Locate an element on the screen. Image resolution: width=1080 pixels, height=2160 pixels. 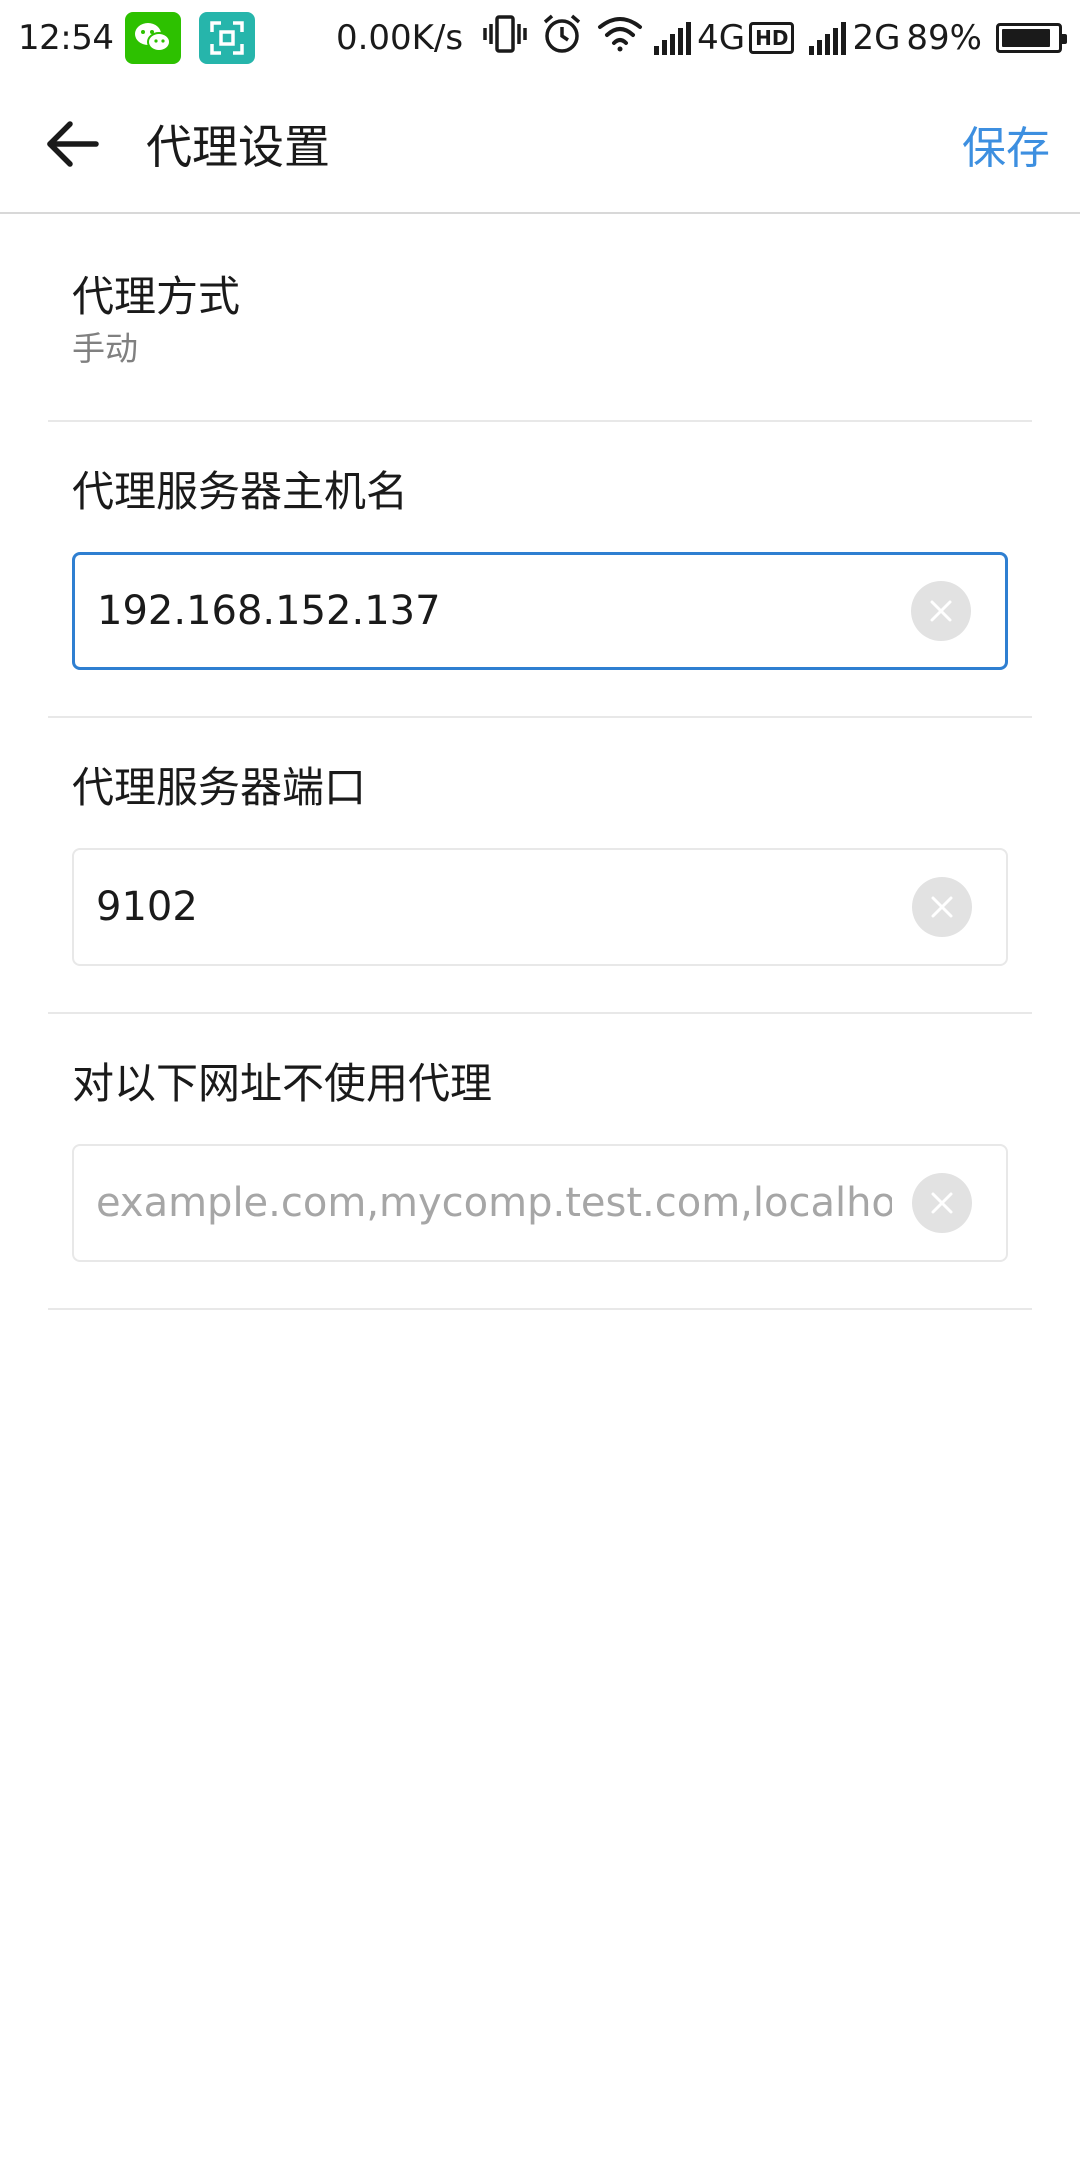
hostname-label: 代理服务器主机名 is located at coordinates (240, 491).